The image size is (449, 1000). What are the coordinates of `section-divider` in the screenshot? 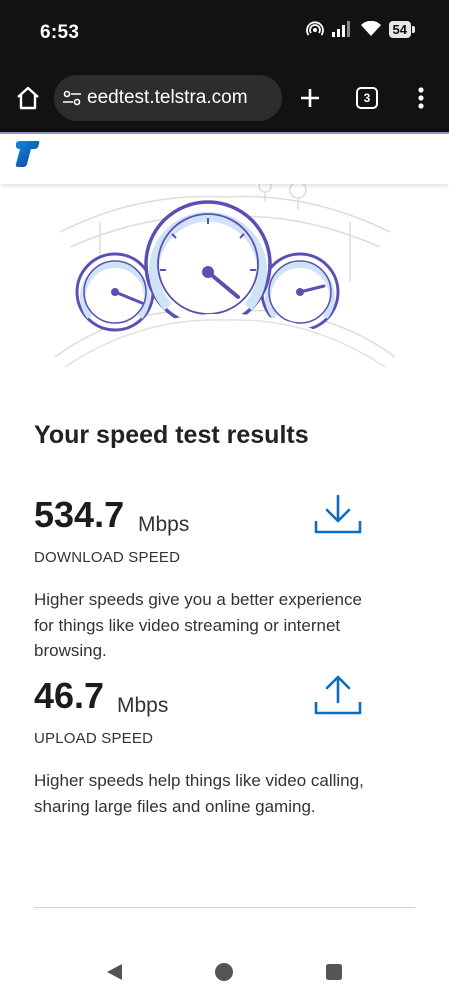 It's located at (224, 907).